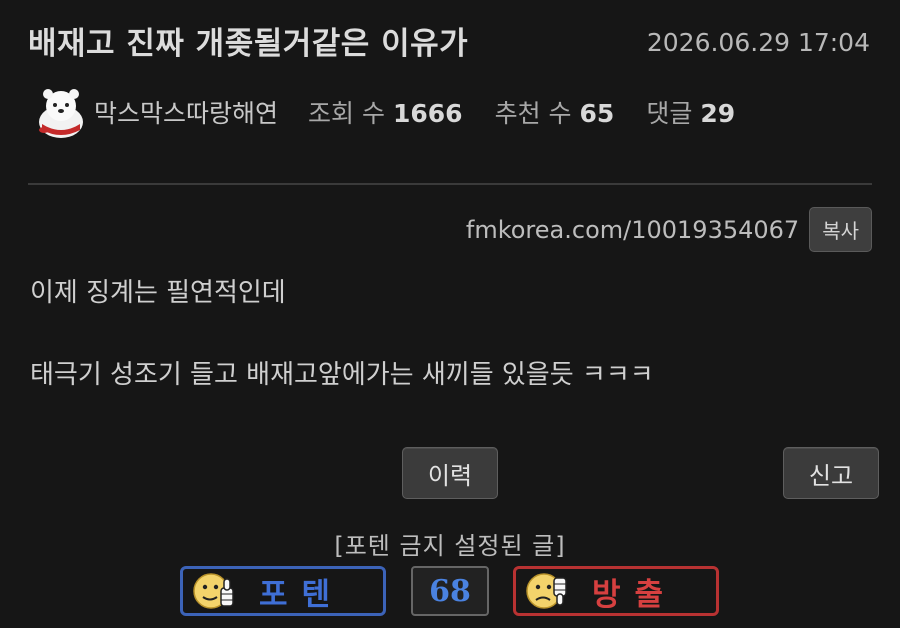 The image size is (900, 628). I want to click on post-url: fmkorea.com/10019354067, so click(632, 230).